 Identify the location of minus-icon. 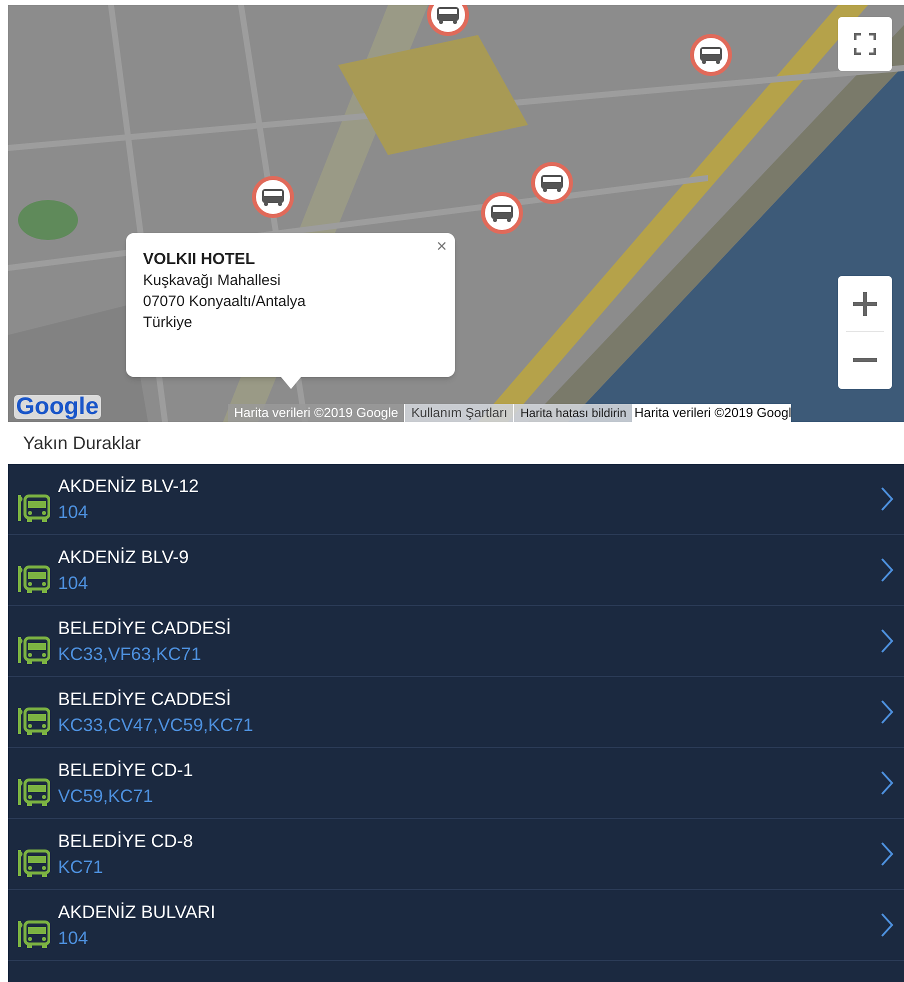
(865, 360).